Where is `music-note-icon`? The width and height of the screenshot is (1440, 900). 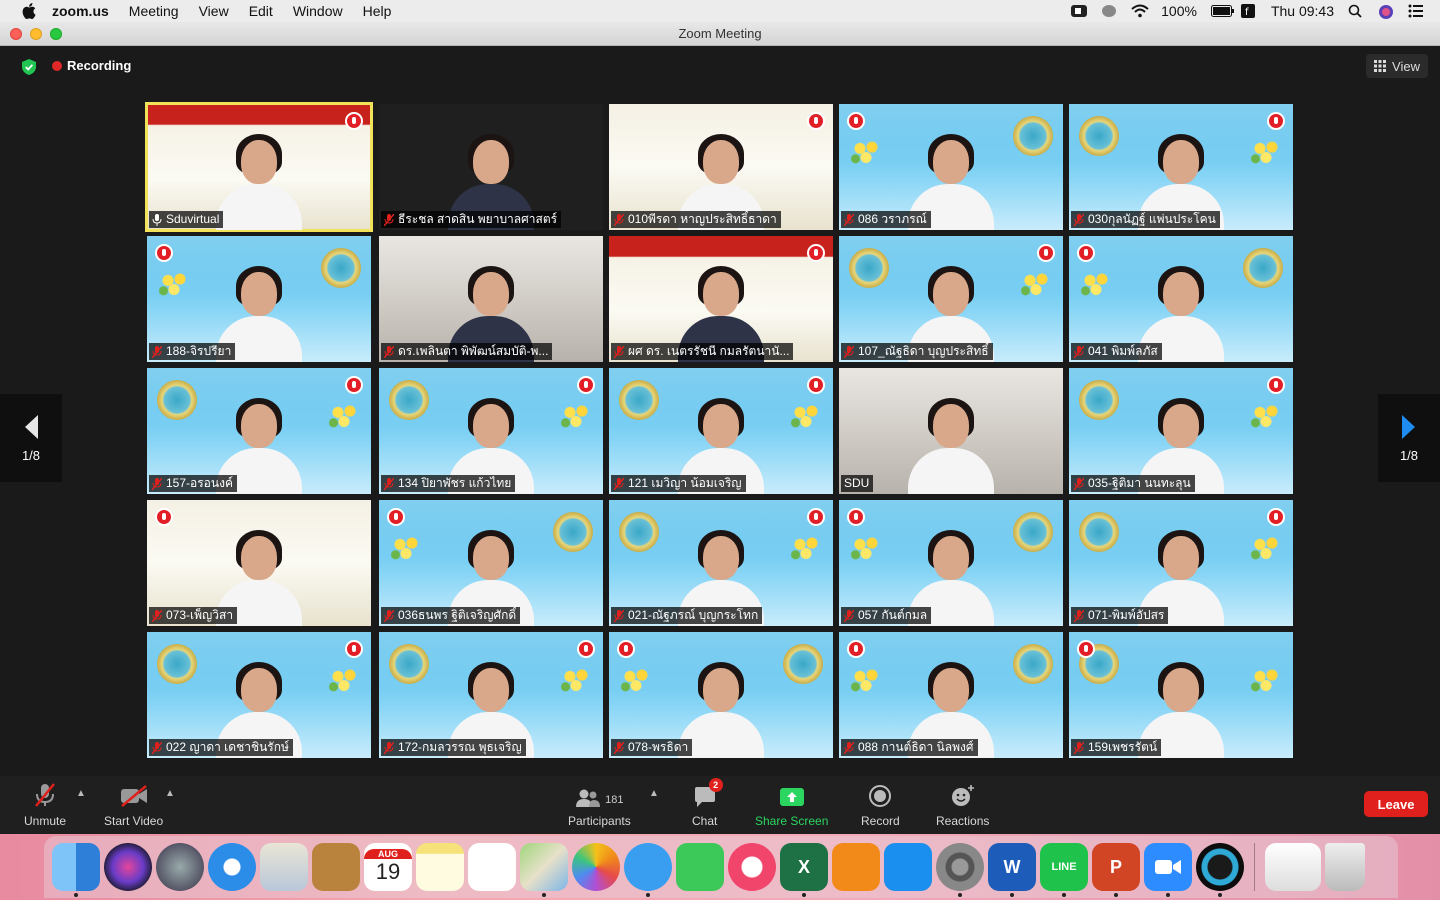 music-note-icon is located at coordinates (752, 867).